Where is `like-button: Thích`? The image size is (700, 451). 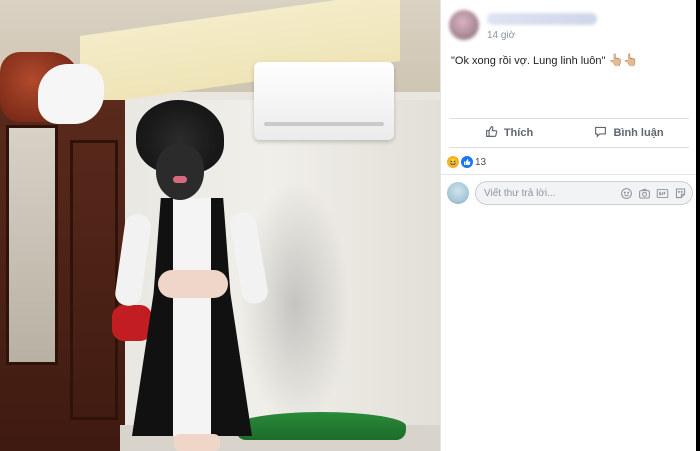
like-button: Thích is located at coordinates (509, 133).